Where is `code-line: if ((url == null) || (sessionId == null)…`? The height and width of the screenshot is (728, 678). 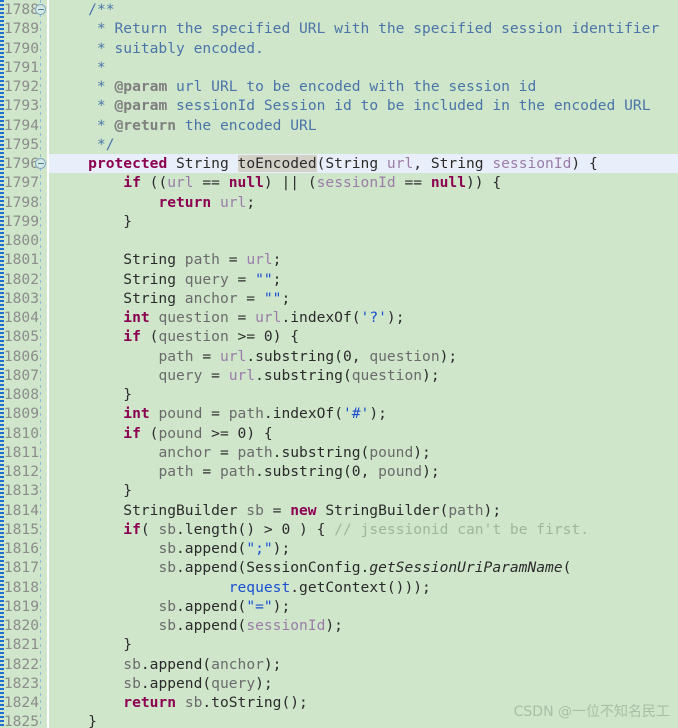 code-line: if ((url == null) || (sessionId == null)… is located at coordinates (363, 182).